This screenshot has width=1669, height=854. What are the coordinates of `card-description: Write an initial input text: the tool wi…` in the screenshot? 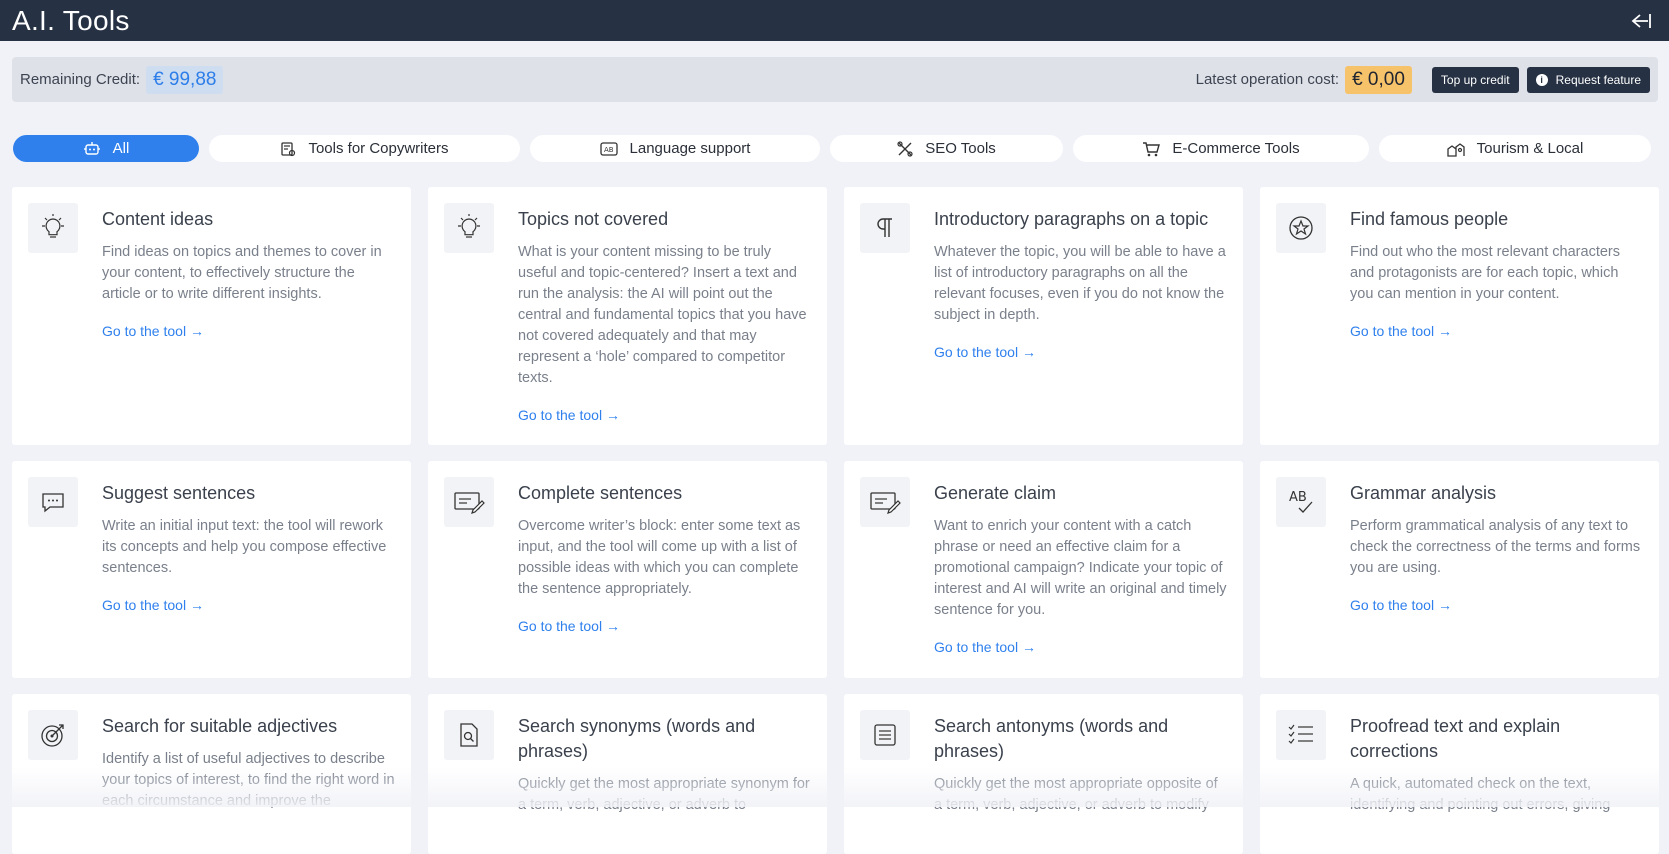 It's located at (248, 547).